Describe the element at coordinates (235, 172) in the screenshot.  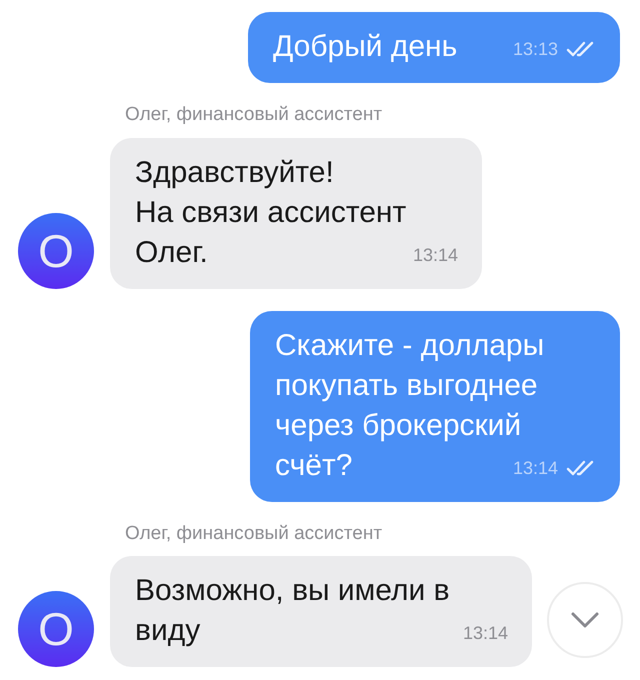
I see `message-line: Здравствуйте!` at that location.